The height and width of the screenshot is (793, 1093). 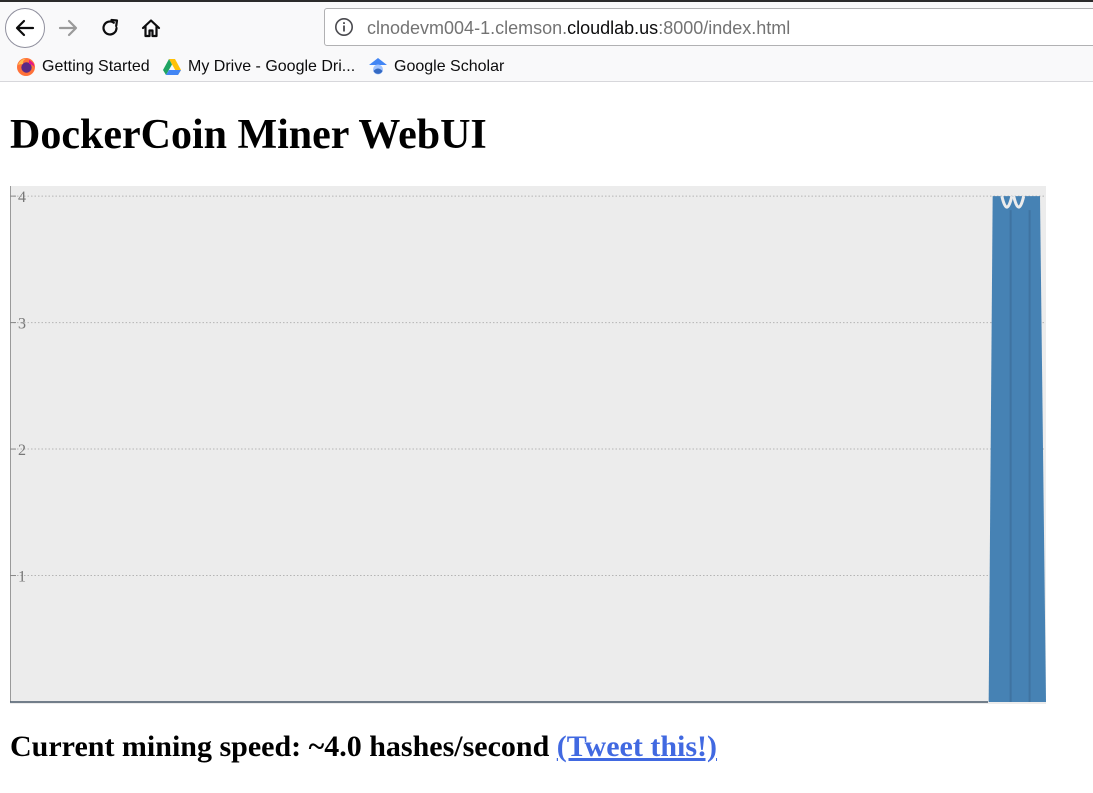 I want to click on info-icon, so click(x=344, y=27).